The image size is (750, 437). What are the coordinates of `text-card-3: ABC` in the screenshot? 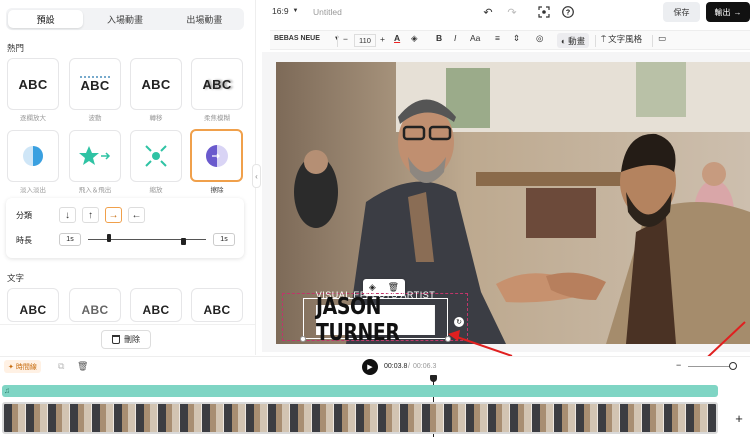 It's located at (156, 305).